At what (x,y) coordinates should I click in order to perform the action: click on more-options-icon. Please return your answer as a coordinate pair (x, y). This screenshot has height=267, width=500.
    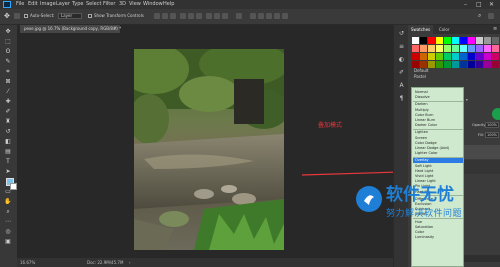
    Looking at the image, I should click on (239, 16).